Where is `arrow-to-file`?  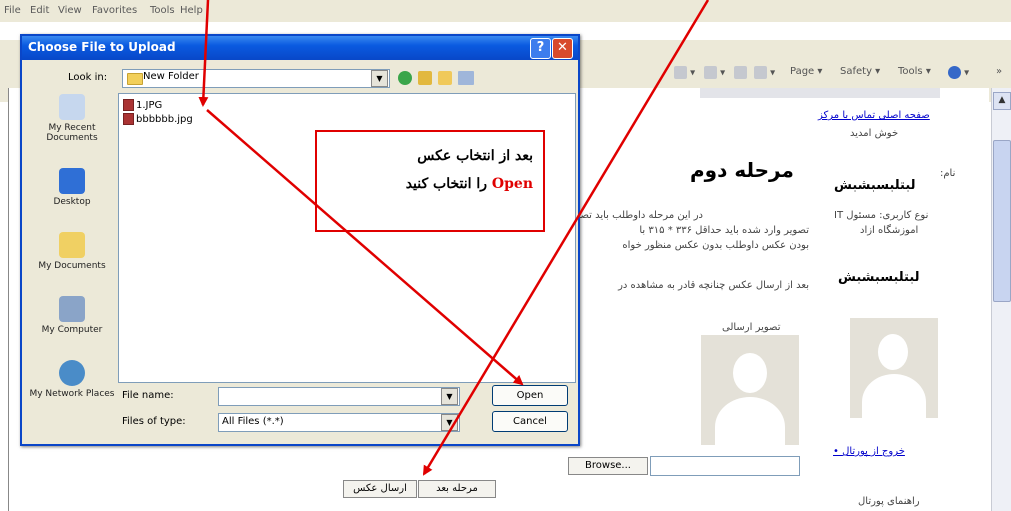 arrow-to-file is located at coordinates (204, 53).